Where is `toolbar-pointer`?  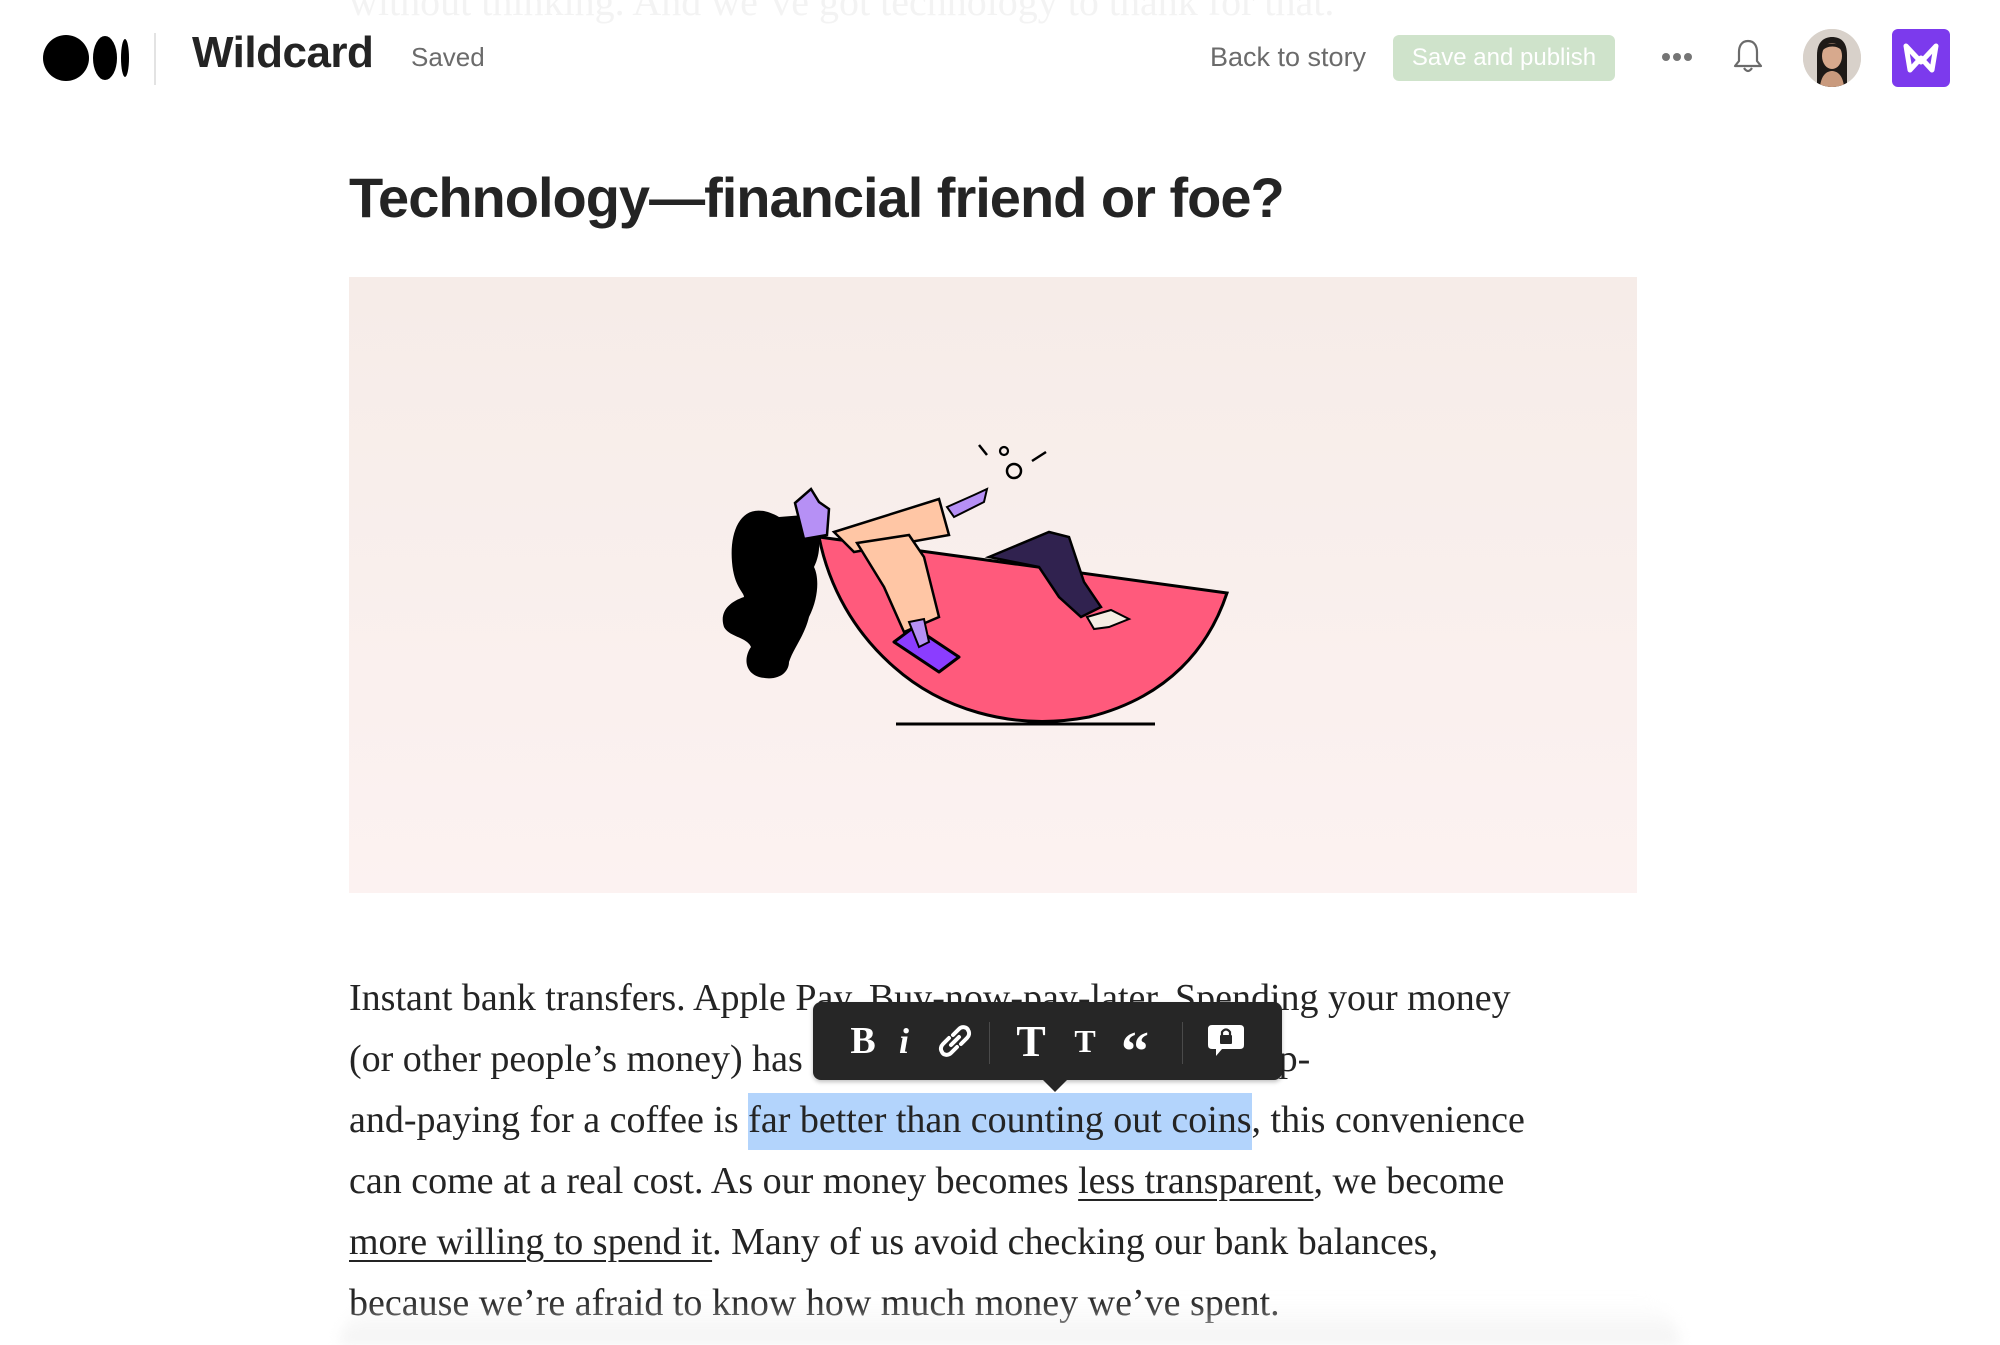 toolbar-pointer is located at coordinates (1055, 1085).